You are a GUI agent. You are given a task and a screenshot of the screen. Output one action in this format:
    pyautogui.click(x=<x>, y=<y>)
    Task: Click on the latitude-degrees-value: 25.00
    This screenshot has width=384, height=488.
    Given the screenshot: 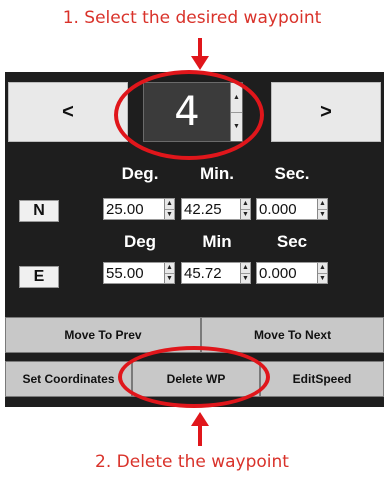 What is the action you would take?
    pyautogui.click(x=125, y=209)
    